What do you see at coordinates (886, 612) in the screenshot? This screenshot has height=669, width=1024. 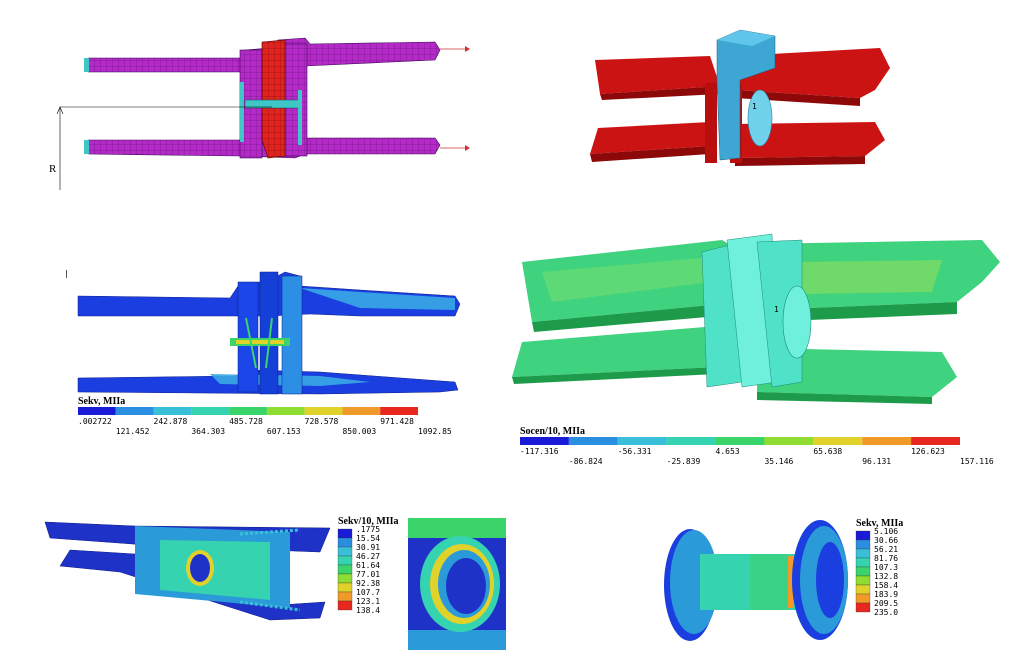 I see `legend-value: 235.0` at bounding box center [886, 612].